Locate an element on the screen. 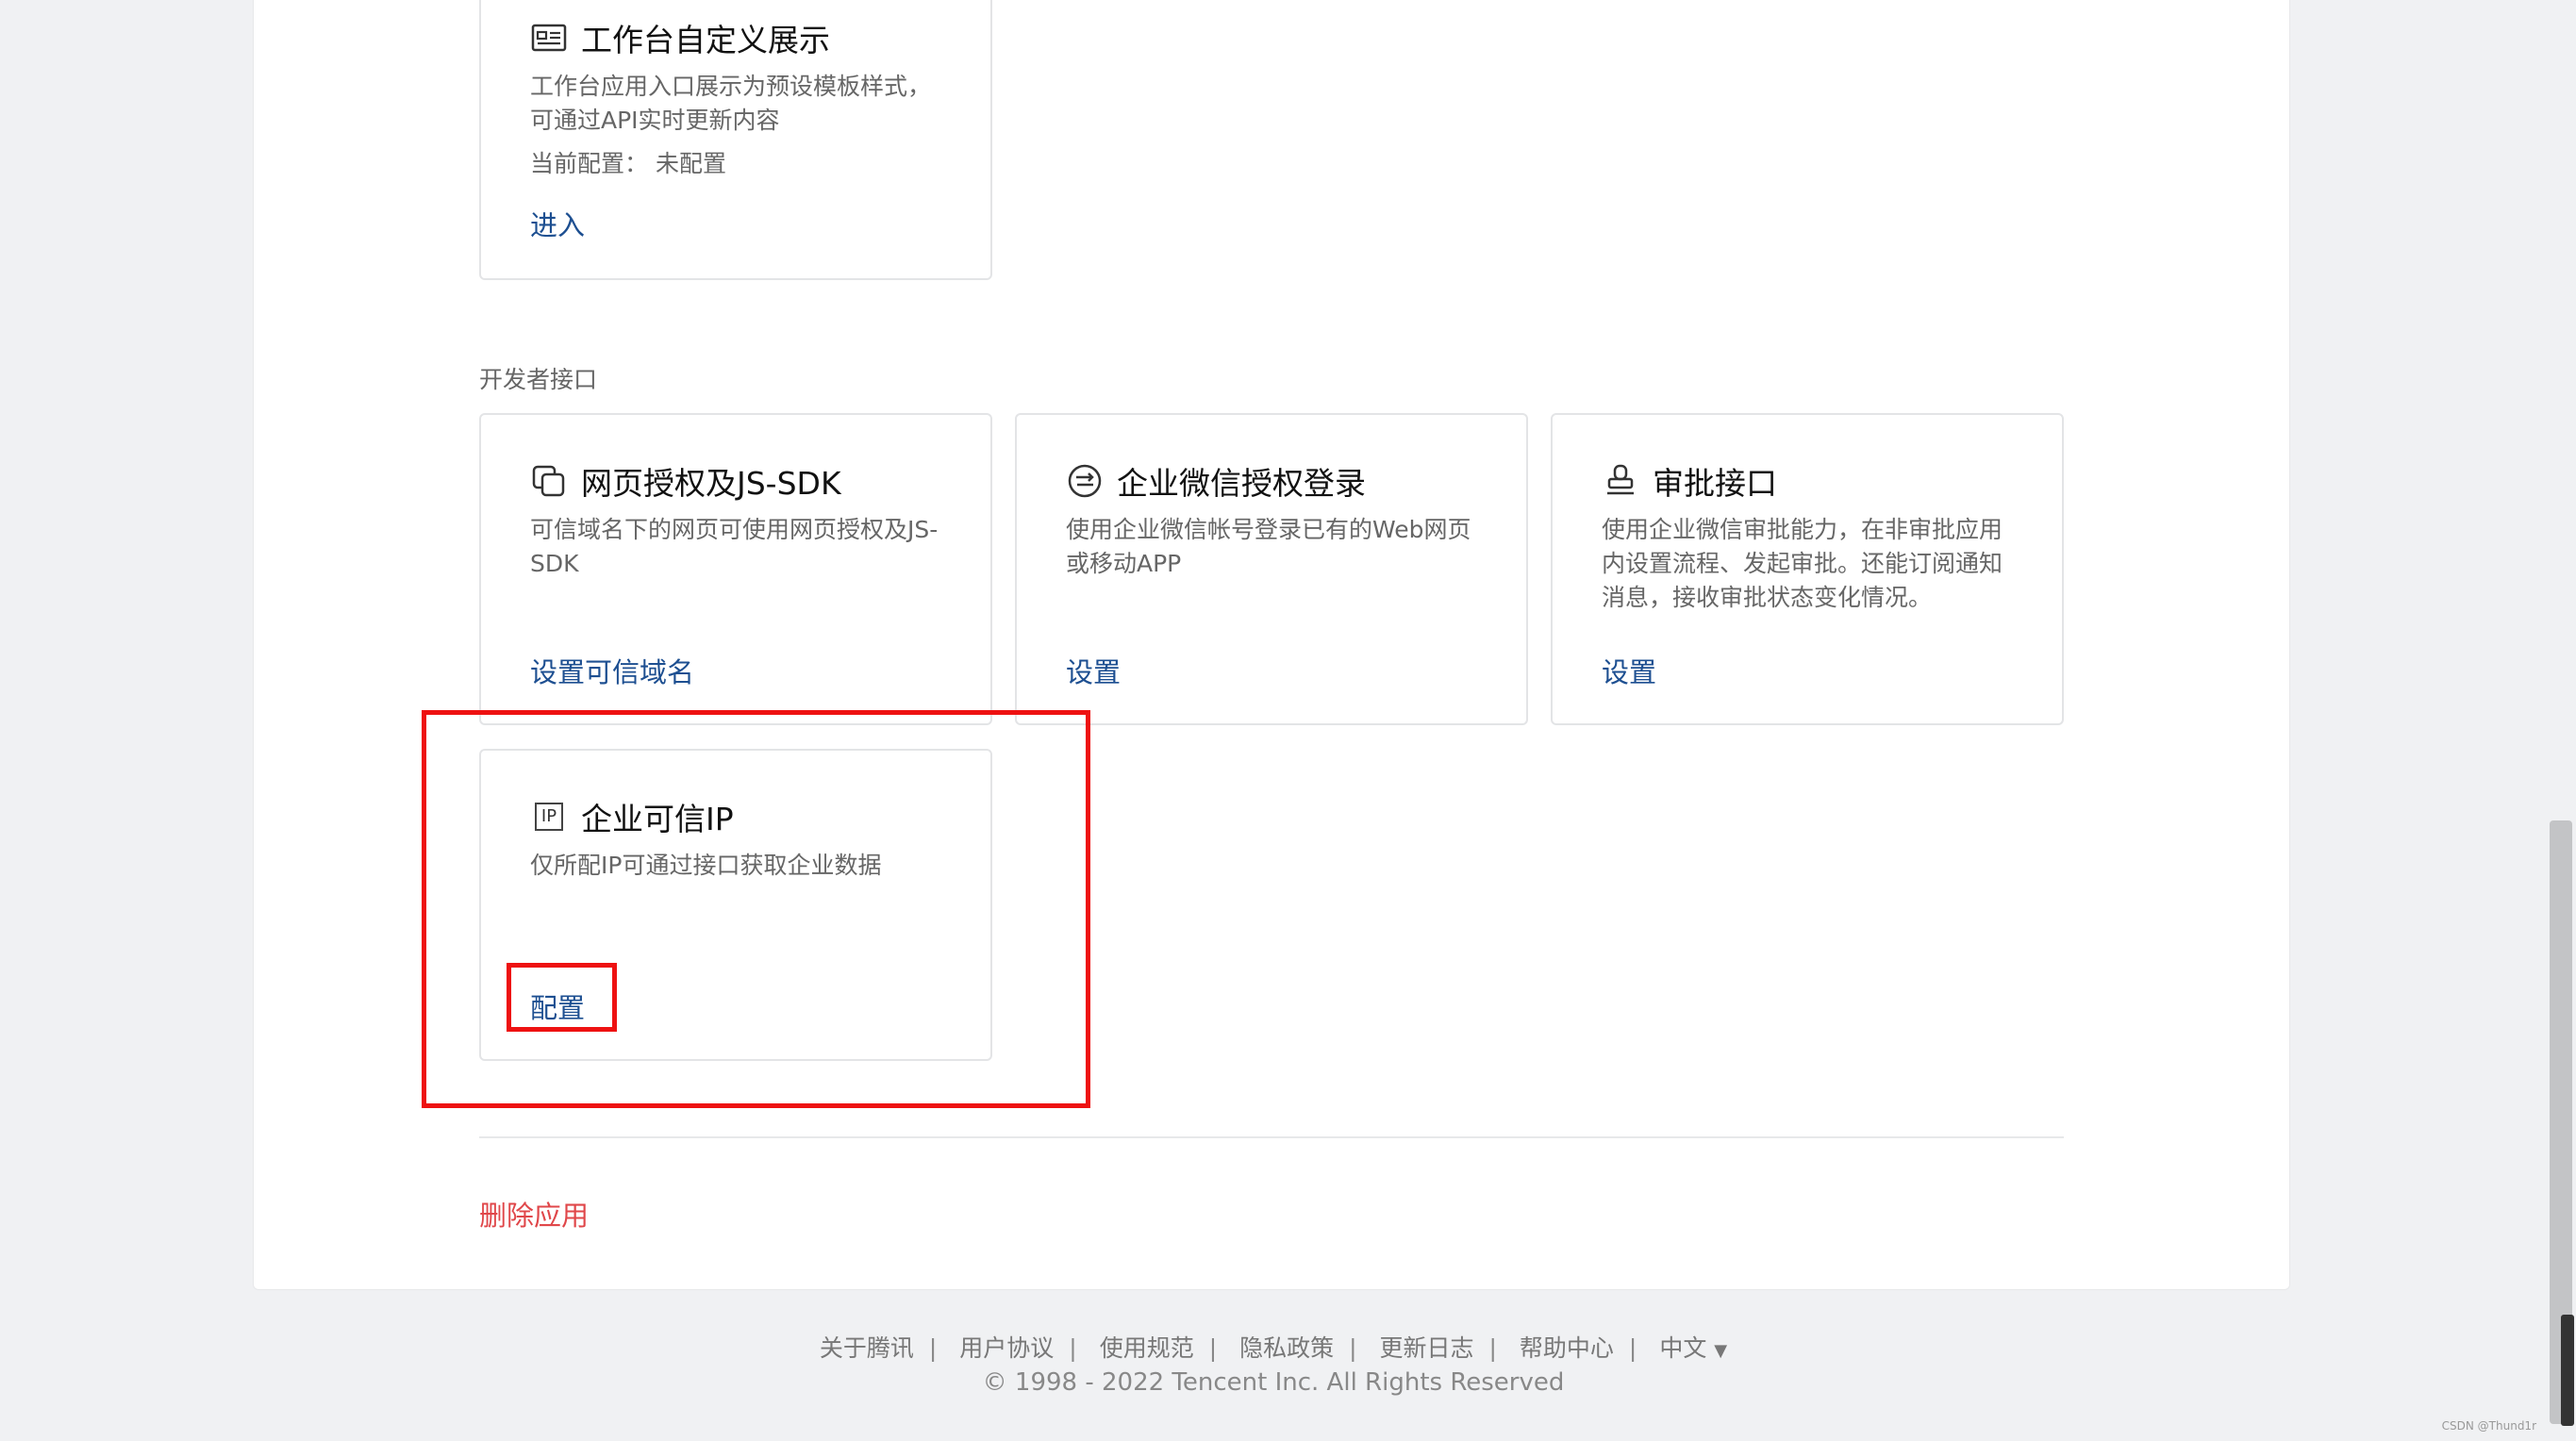 The height and width of the screenshot is (1441, 2576). enter-link: 进入 is located at coordinates (557, 224).